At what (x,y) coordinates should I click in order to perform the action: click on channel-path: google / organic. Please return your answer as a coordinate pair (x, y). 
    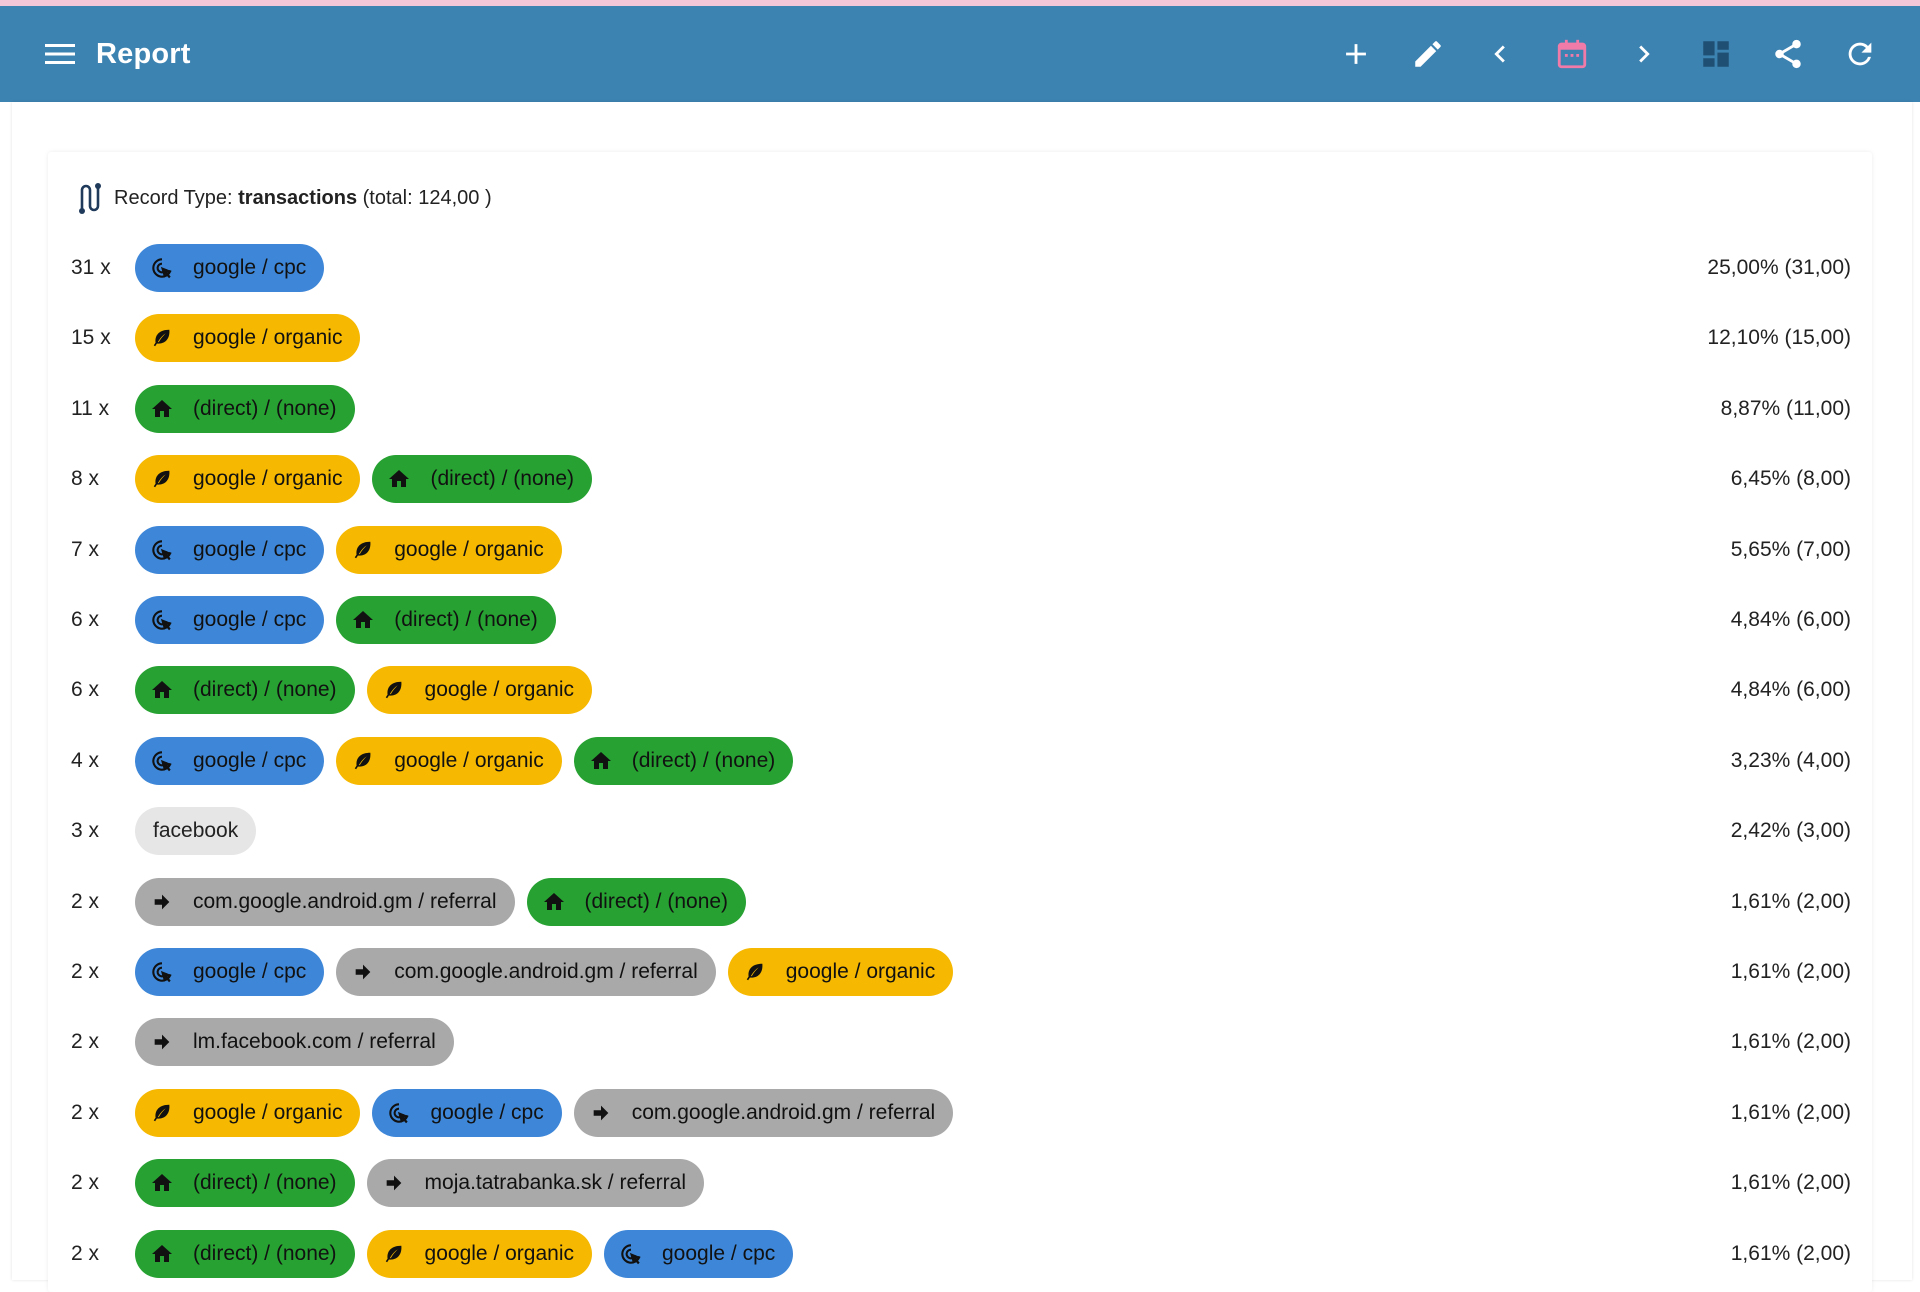
    Looking at the image, I should click on (253, 338).